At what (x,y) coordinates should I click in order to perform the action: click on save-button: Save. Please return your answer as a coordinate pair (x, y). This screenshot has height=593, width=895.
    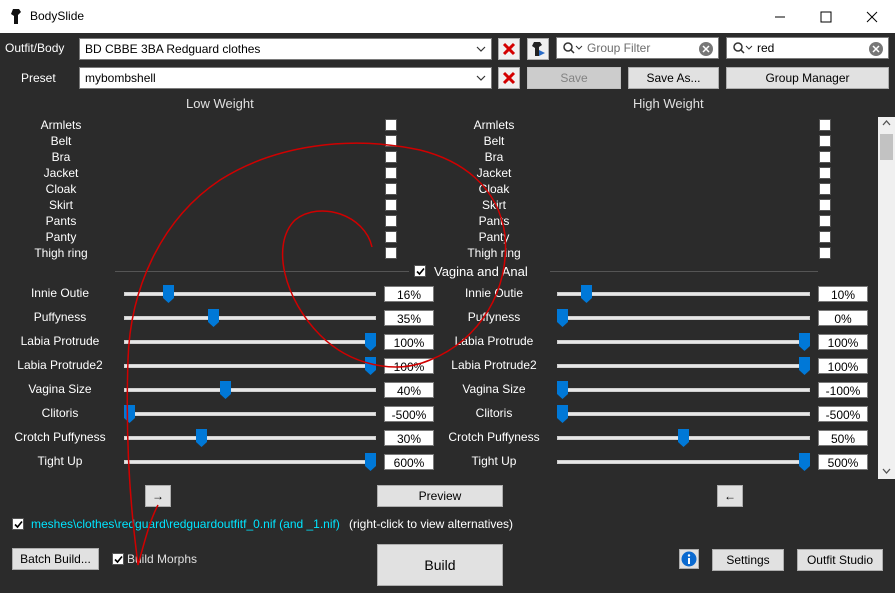
    Looking at the image, I should click on (574, 78).